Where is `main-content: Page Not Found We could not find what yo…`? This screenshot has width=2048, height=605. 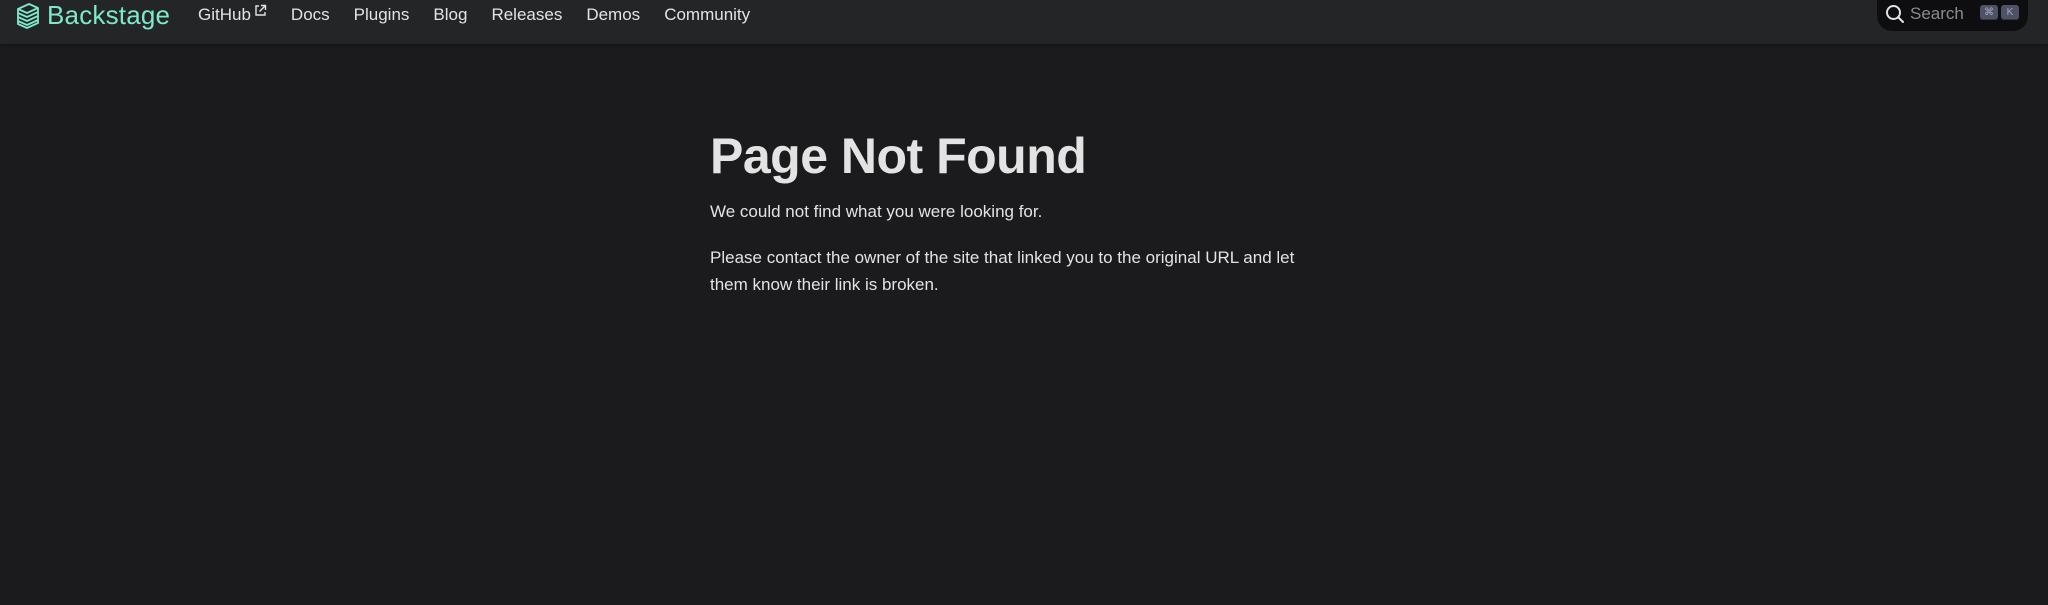 main-content: Page Not Found We could not find what yo… is located at coordinates (1020, 213).